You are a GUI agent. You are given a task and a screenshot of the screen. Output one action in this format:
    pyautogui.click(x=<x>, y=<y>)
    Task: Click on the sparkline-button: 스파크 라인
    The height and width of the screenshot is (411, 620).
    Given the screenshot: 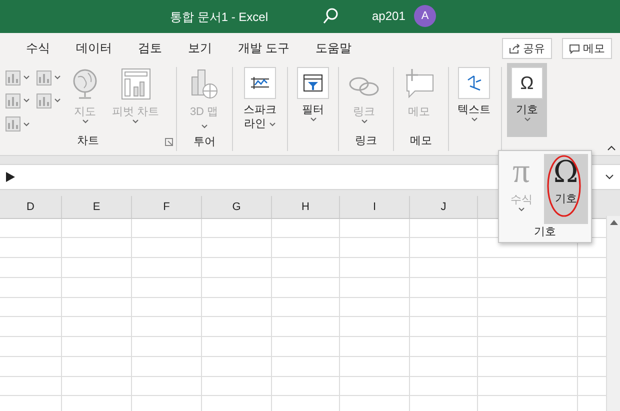 What is the action you would take?
    pyautogui.click(x=260, y=100)
    